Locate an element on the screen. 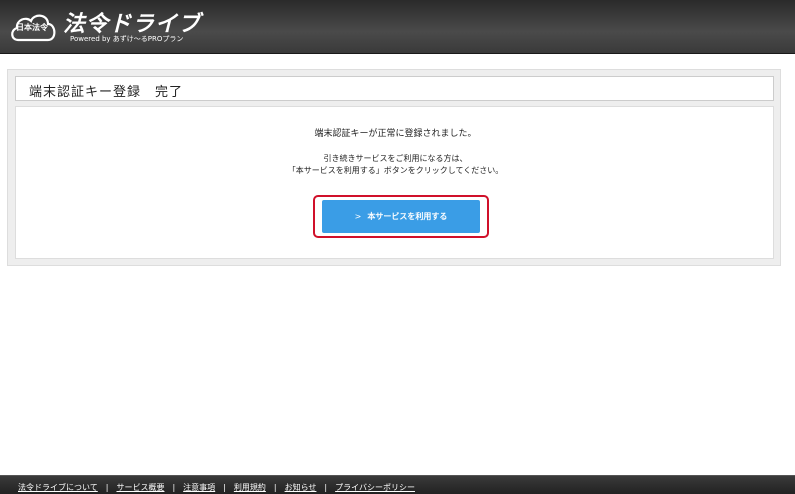  instruction-line-2: 「本サービスを利用する」ボタンをクリックしてください。 is located at coordinates (395, 170).